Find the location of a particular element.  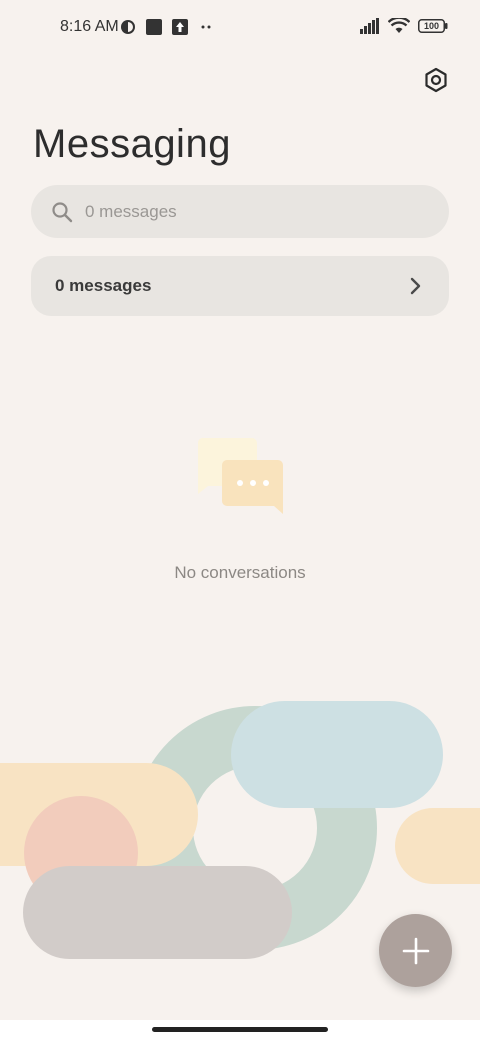

chevron-right-icon is located at coordinates (415, 286).